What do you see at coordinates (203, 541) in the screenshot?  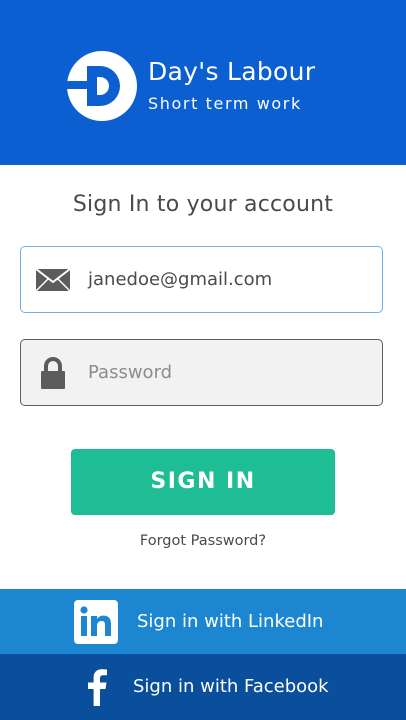 I see `forgot-password-link: Forgot Password?` at bounding box center [203, 541].